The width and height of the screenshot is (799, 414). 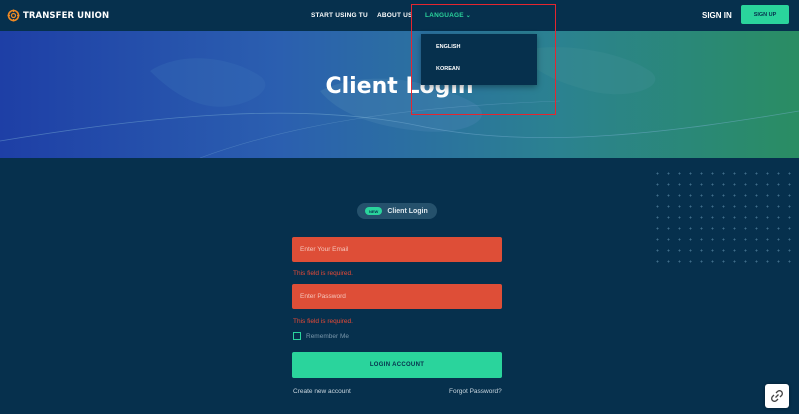 I want to click on password-field: Enter Password, so click(x=397, y=296).